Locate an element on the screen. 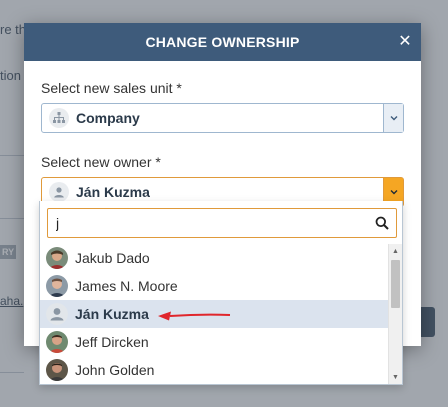 This screenshot has height=407, width=448. sales-unit-value: Company is located at coordinates (108, 118).